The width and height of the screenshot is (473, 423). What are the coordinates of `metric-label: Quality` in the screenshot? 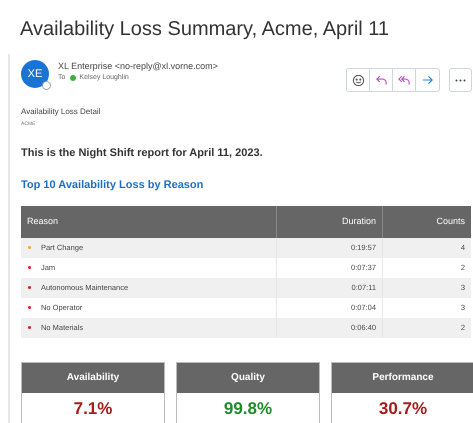 It's located at (248, 377).